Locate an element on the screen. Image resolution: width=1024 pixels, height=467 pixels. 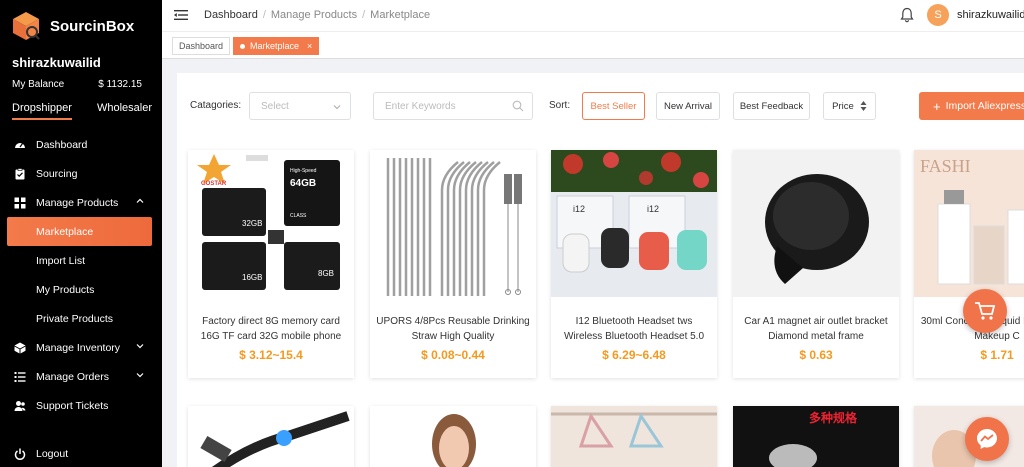
app-logo: SourcinBox is located at coordinates (72, 26).